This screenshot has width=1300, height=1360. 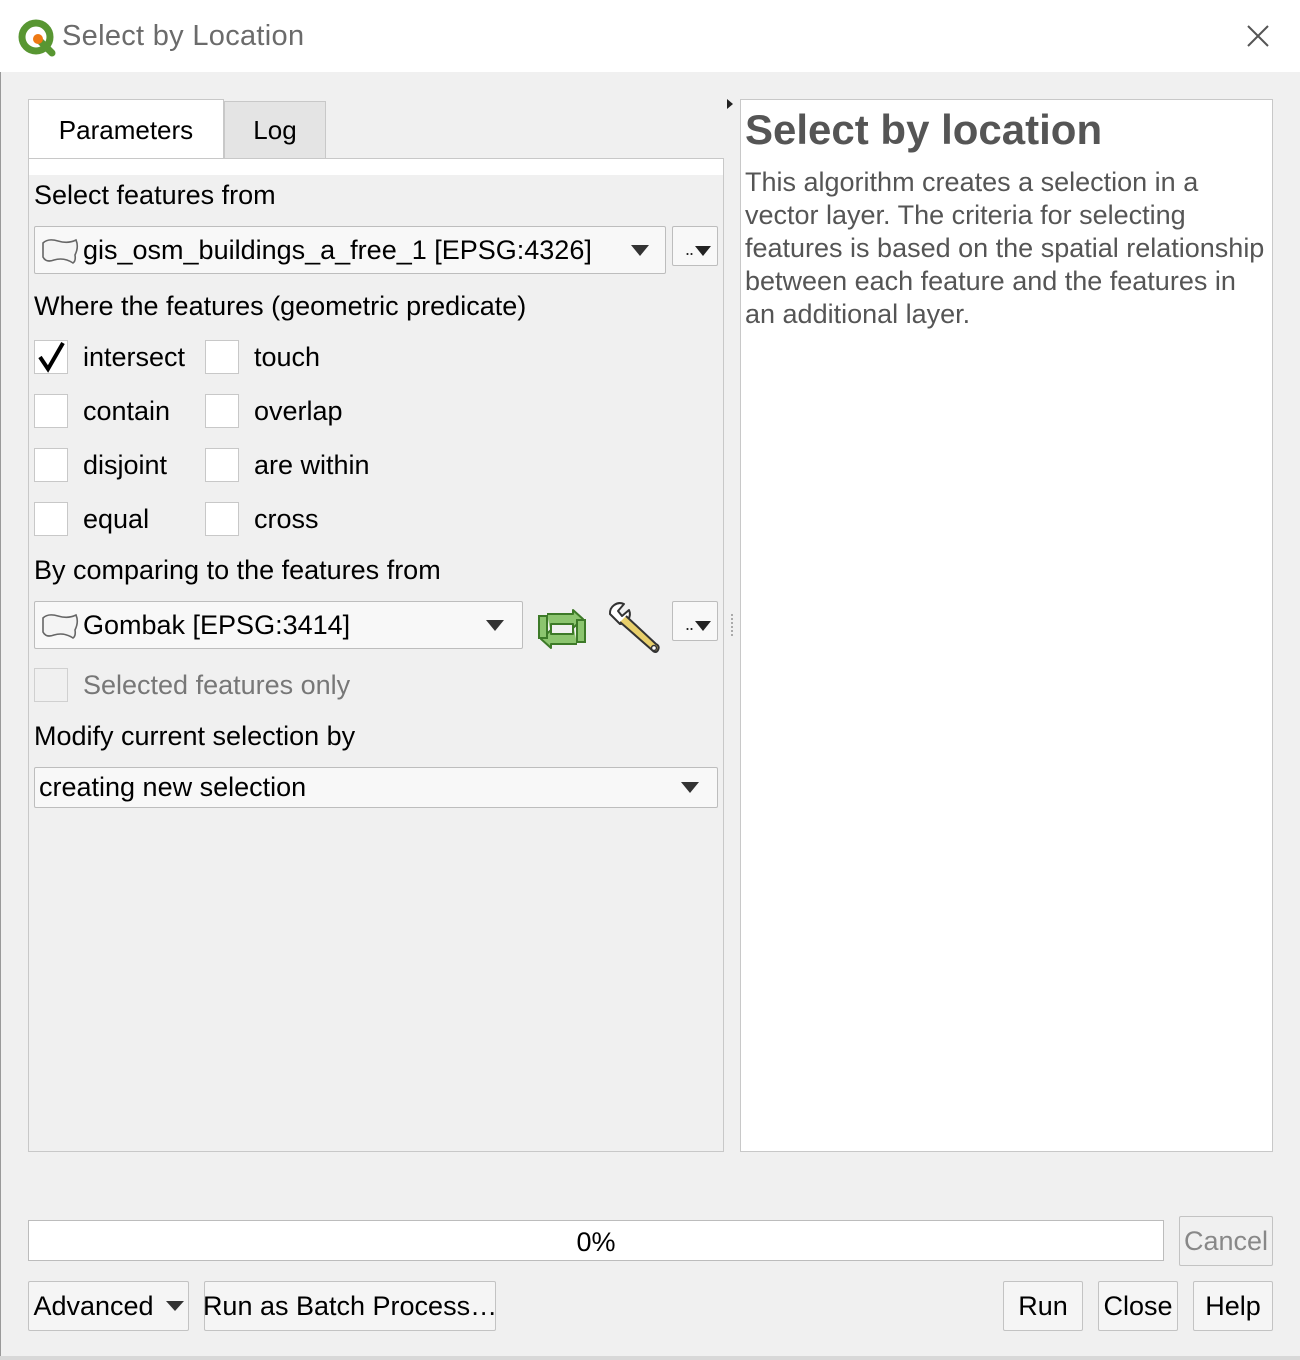 I want to click on close-icon, so click(x=1258, y=36).